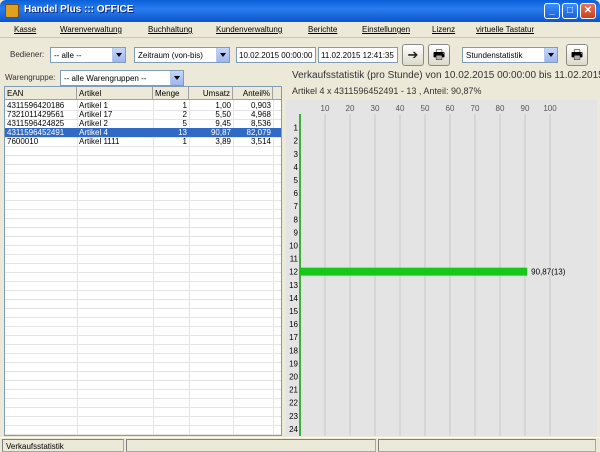 The image size is (600, 452). I want to click on column-header-artikel: Artikel, so click(115, 93).